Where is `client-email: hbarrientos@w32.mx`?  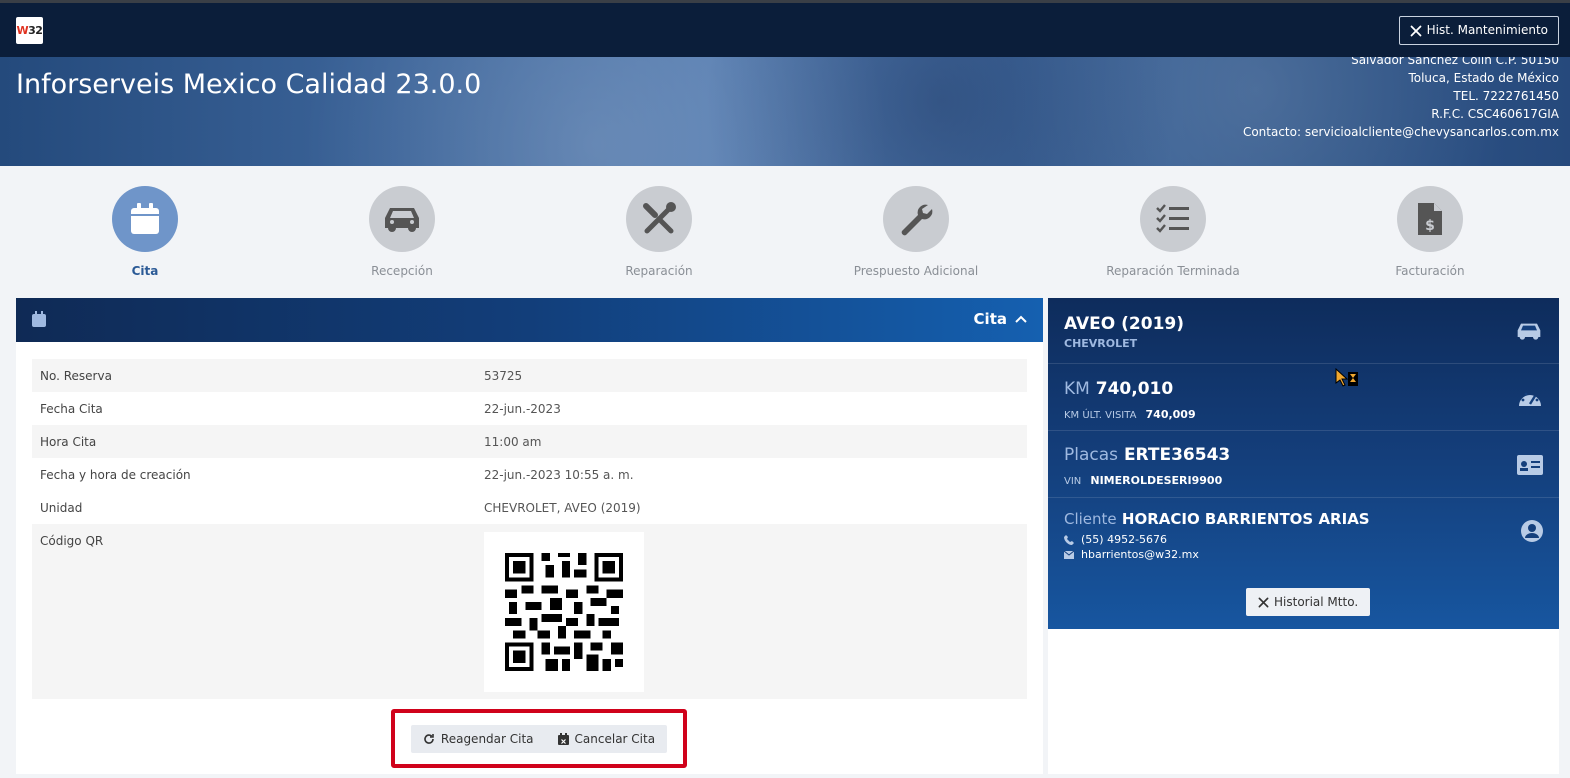 client-email: hbarrientos@w32.mx is located at coordinates (1140, 554).